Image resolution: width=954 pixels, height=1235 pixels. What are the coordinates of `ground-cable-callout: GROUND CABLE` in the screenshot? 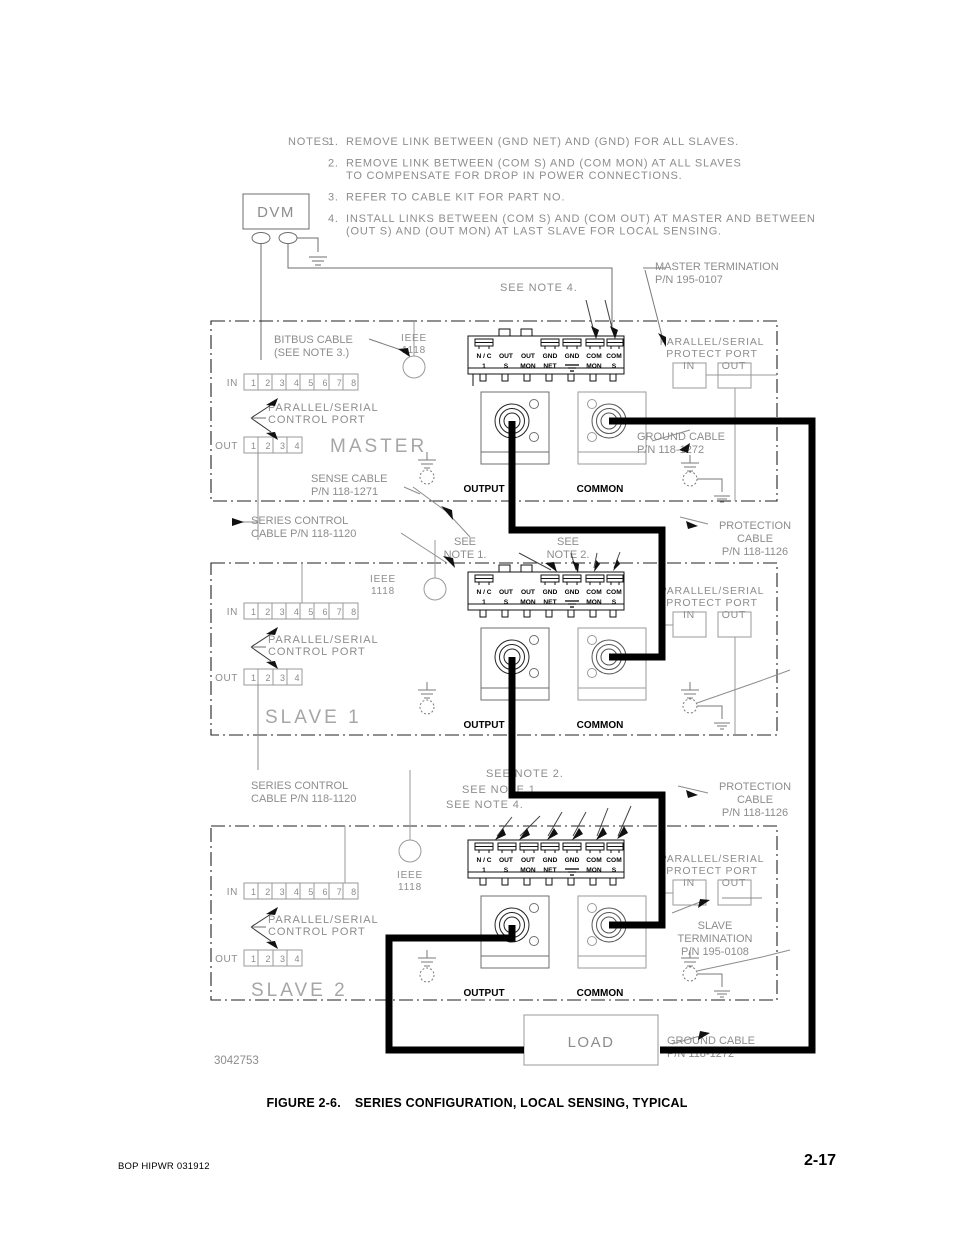 It's located at (711, 1041).